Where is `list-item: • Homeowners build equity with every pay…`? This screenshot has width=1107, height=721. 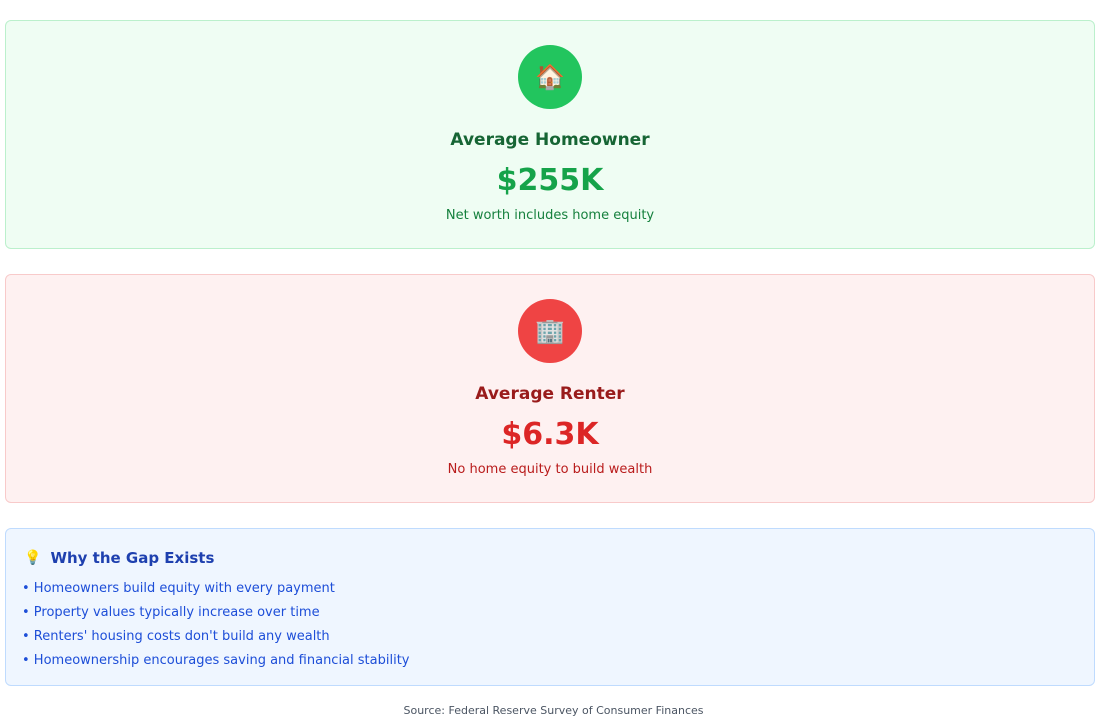 list-item: • Homeowners build equity with every pay… is located at coordinates (178, 588).